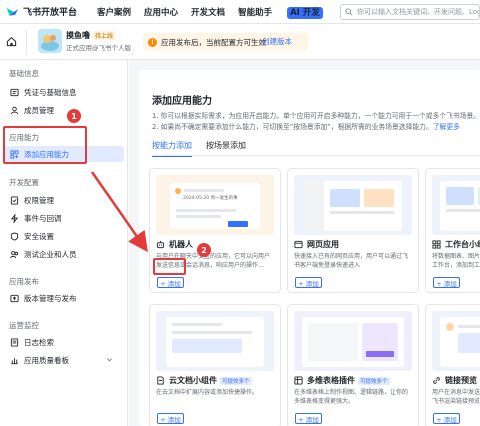 The height and width of the screenshot is (426, 480). I want to click on card-title-label: 云文档小组件, so click(193, 380).